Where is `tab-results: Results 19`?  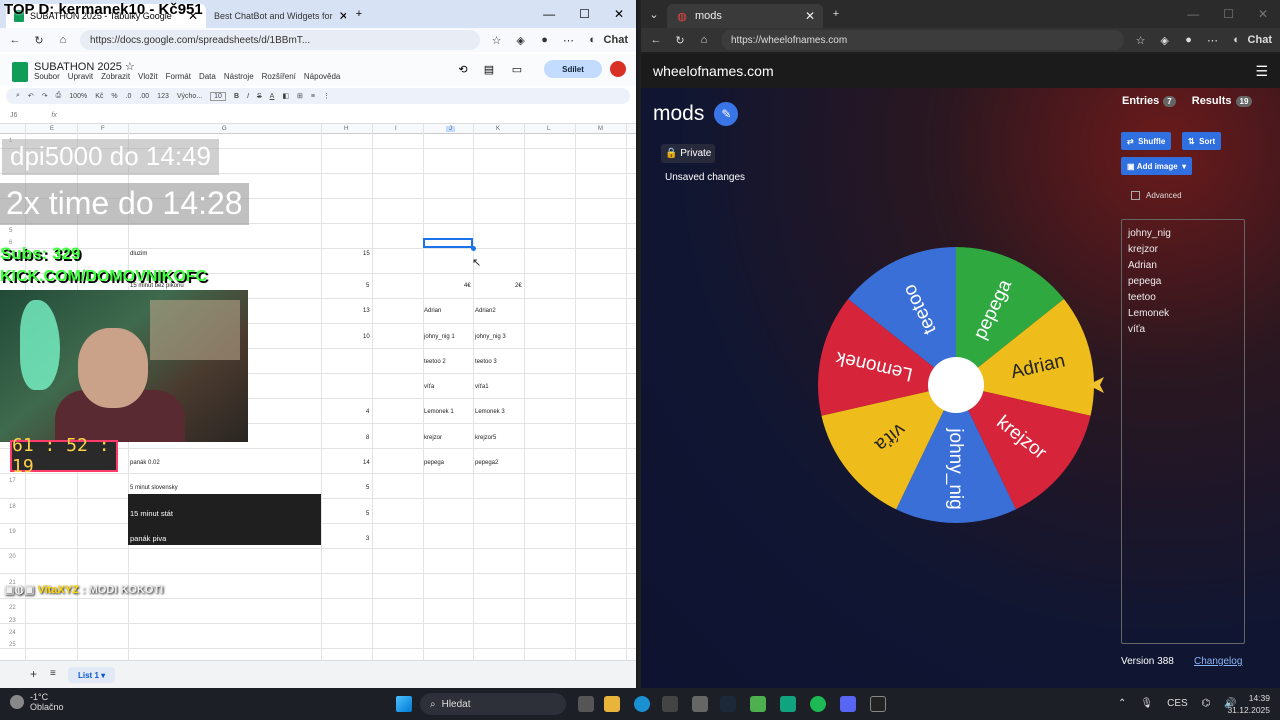
tab-results: Results 19 is located at coordinates (1222, 101).